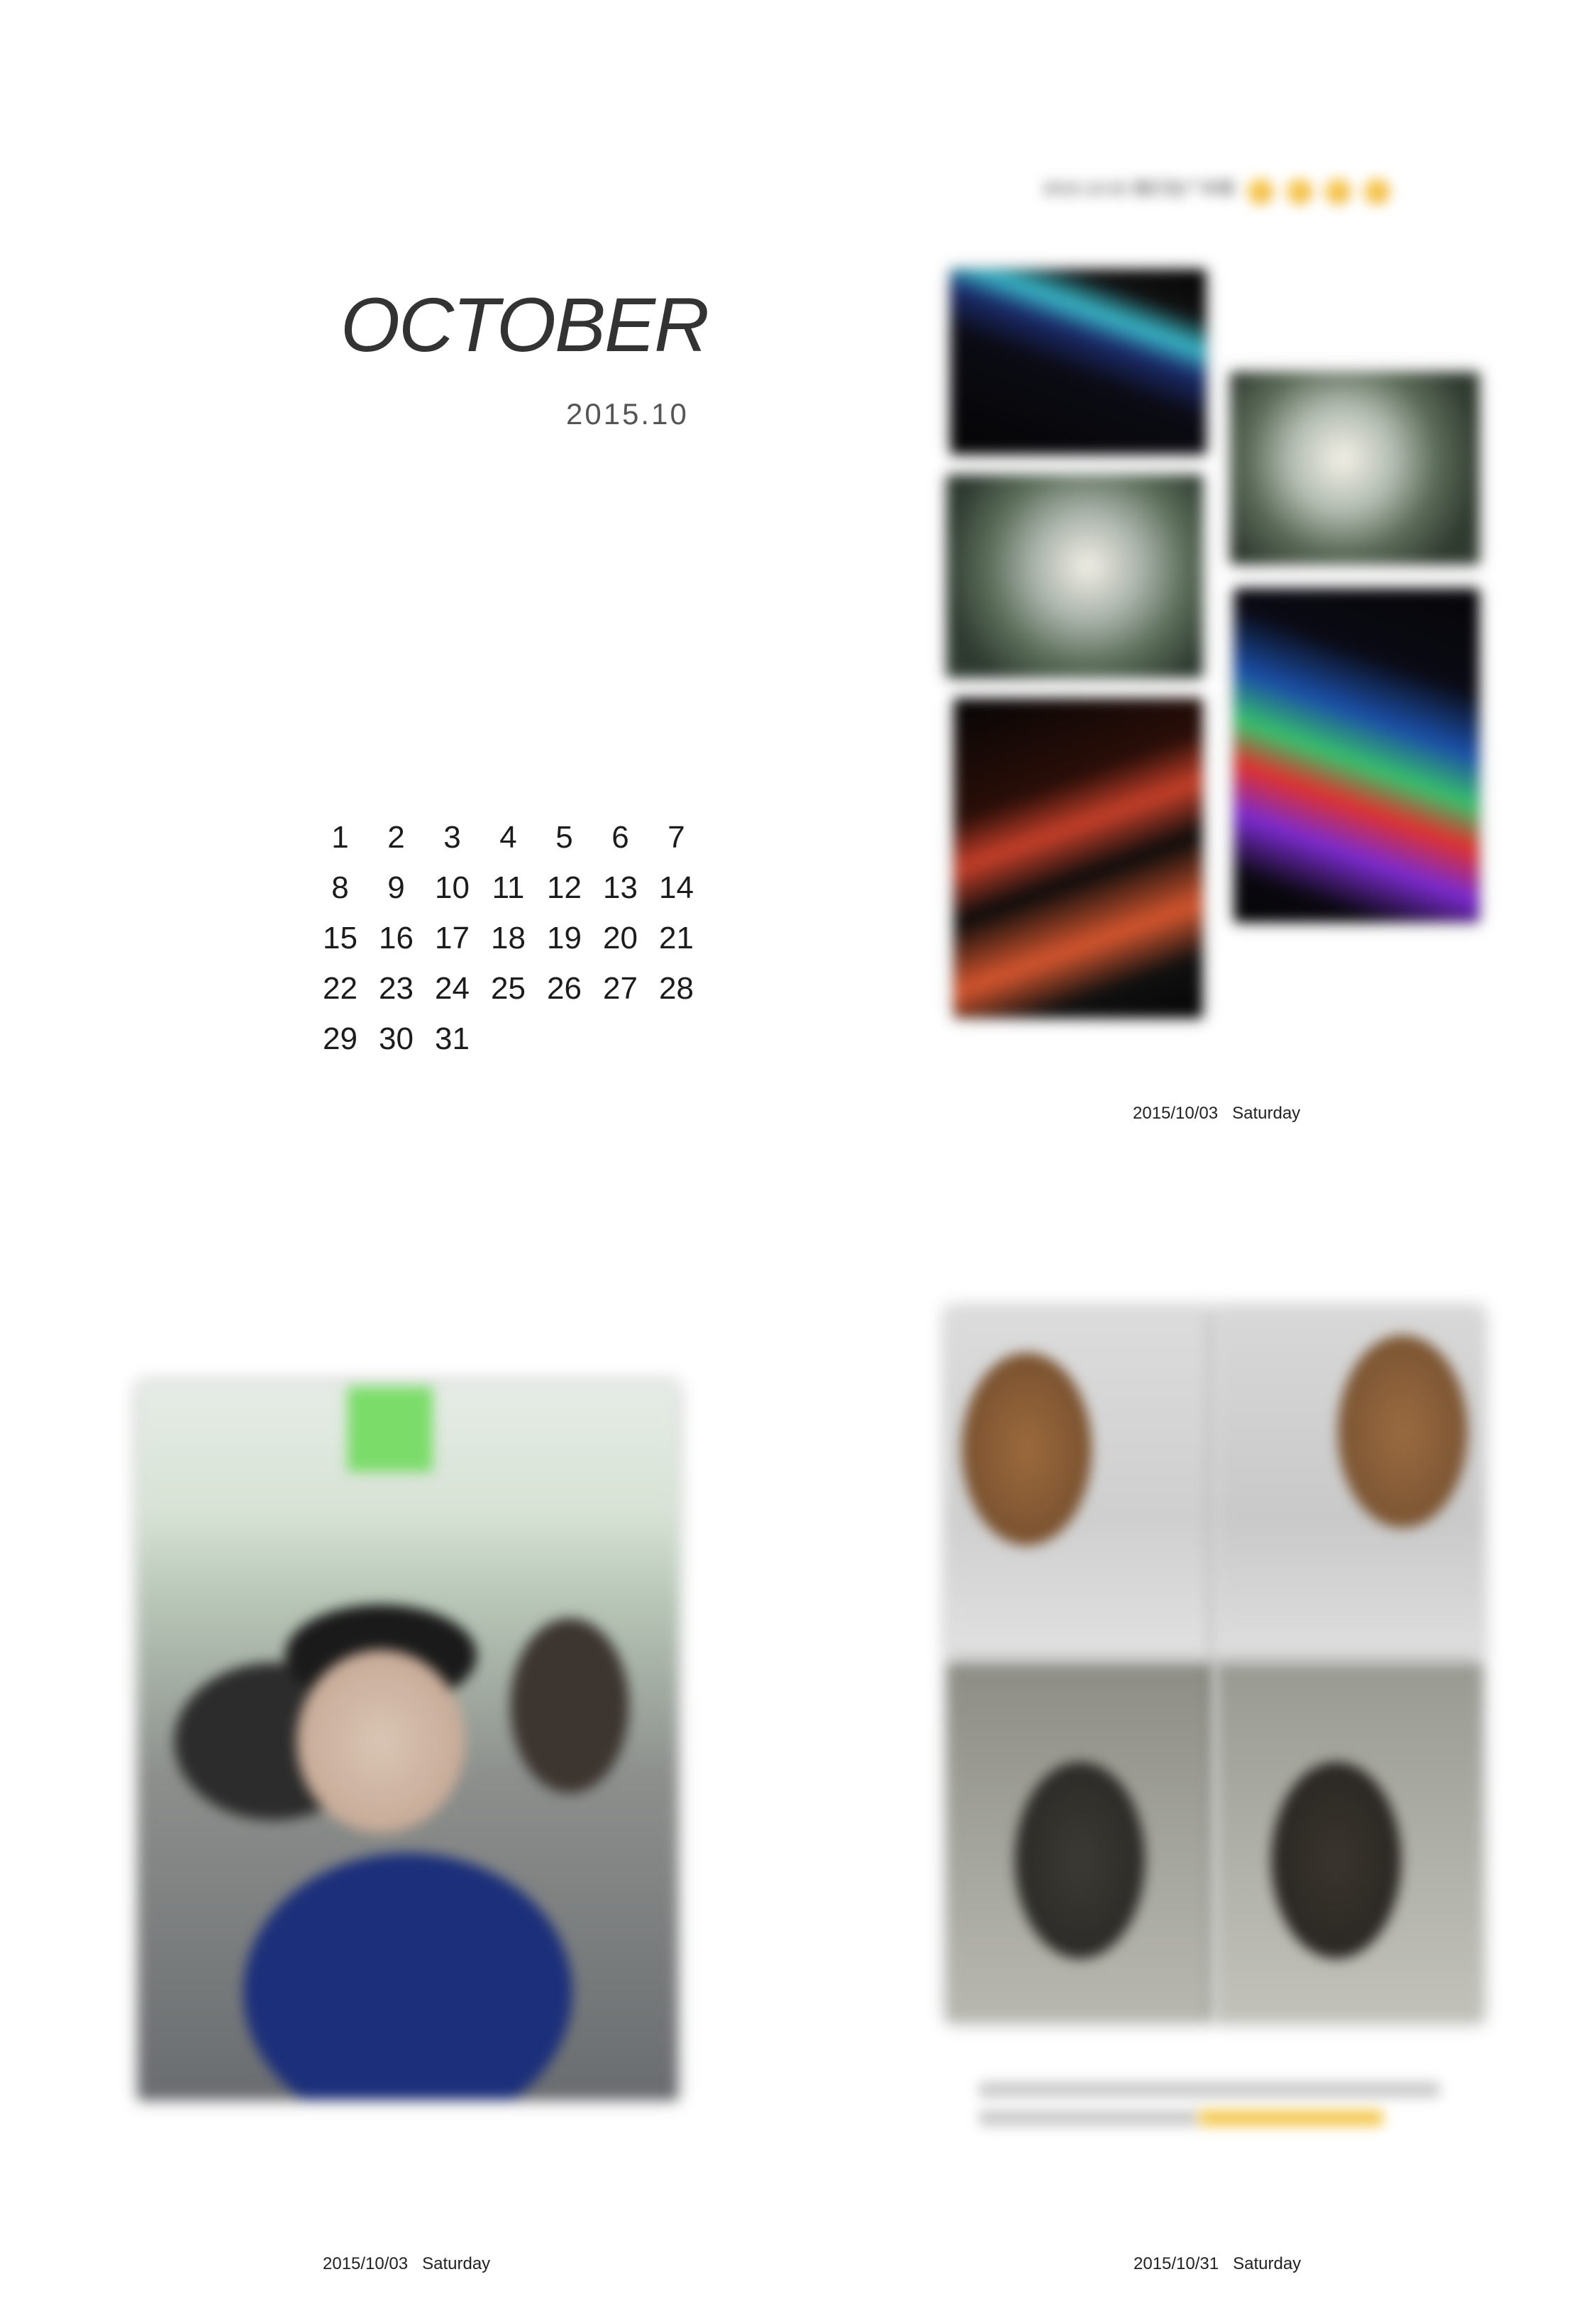 This screenshot has height=2323, width=1596. I want to click on calendar-day: 1, so click(340, 838).